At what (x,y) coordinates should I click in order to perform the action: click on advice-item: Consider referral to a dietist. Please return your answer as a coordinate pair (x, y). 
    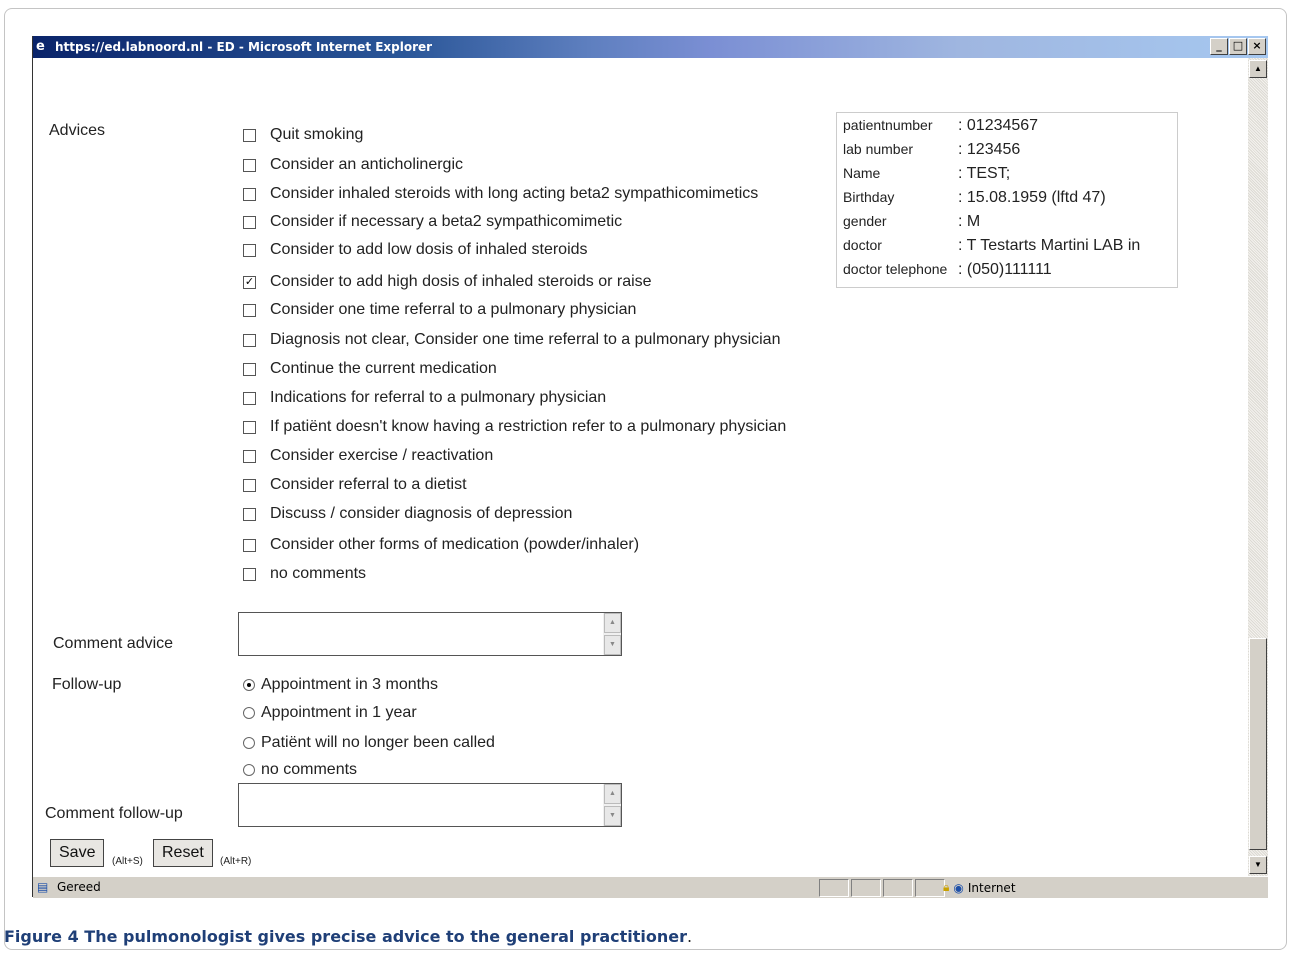
    Looking at the image, I should click on (355, 485).